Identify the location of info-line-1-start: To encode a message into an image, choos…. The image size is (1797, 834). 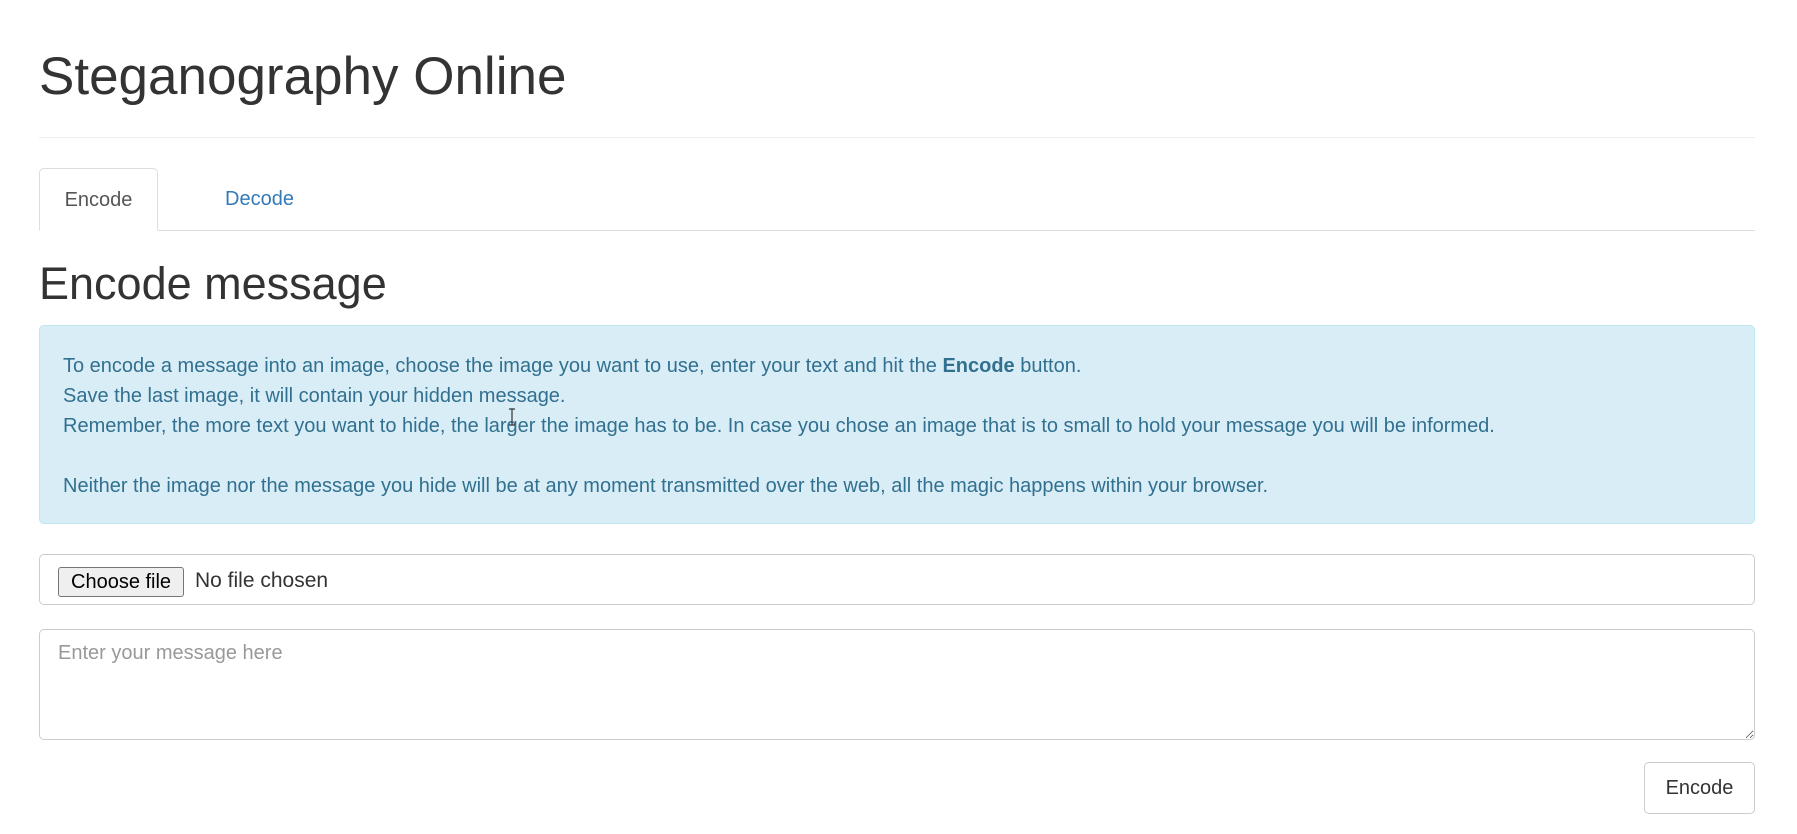
(503, 366).